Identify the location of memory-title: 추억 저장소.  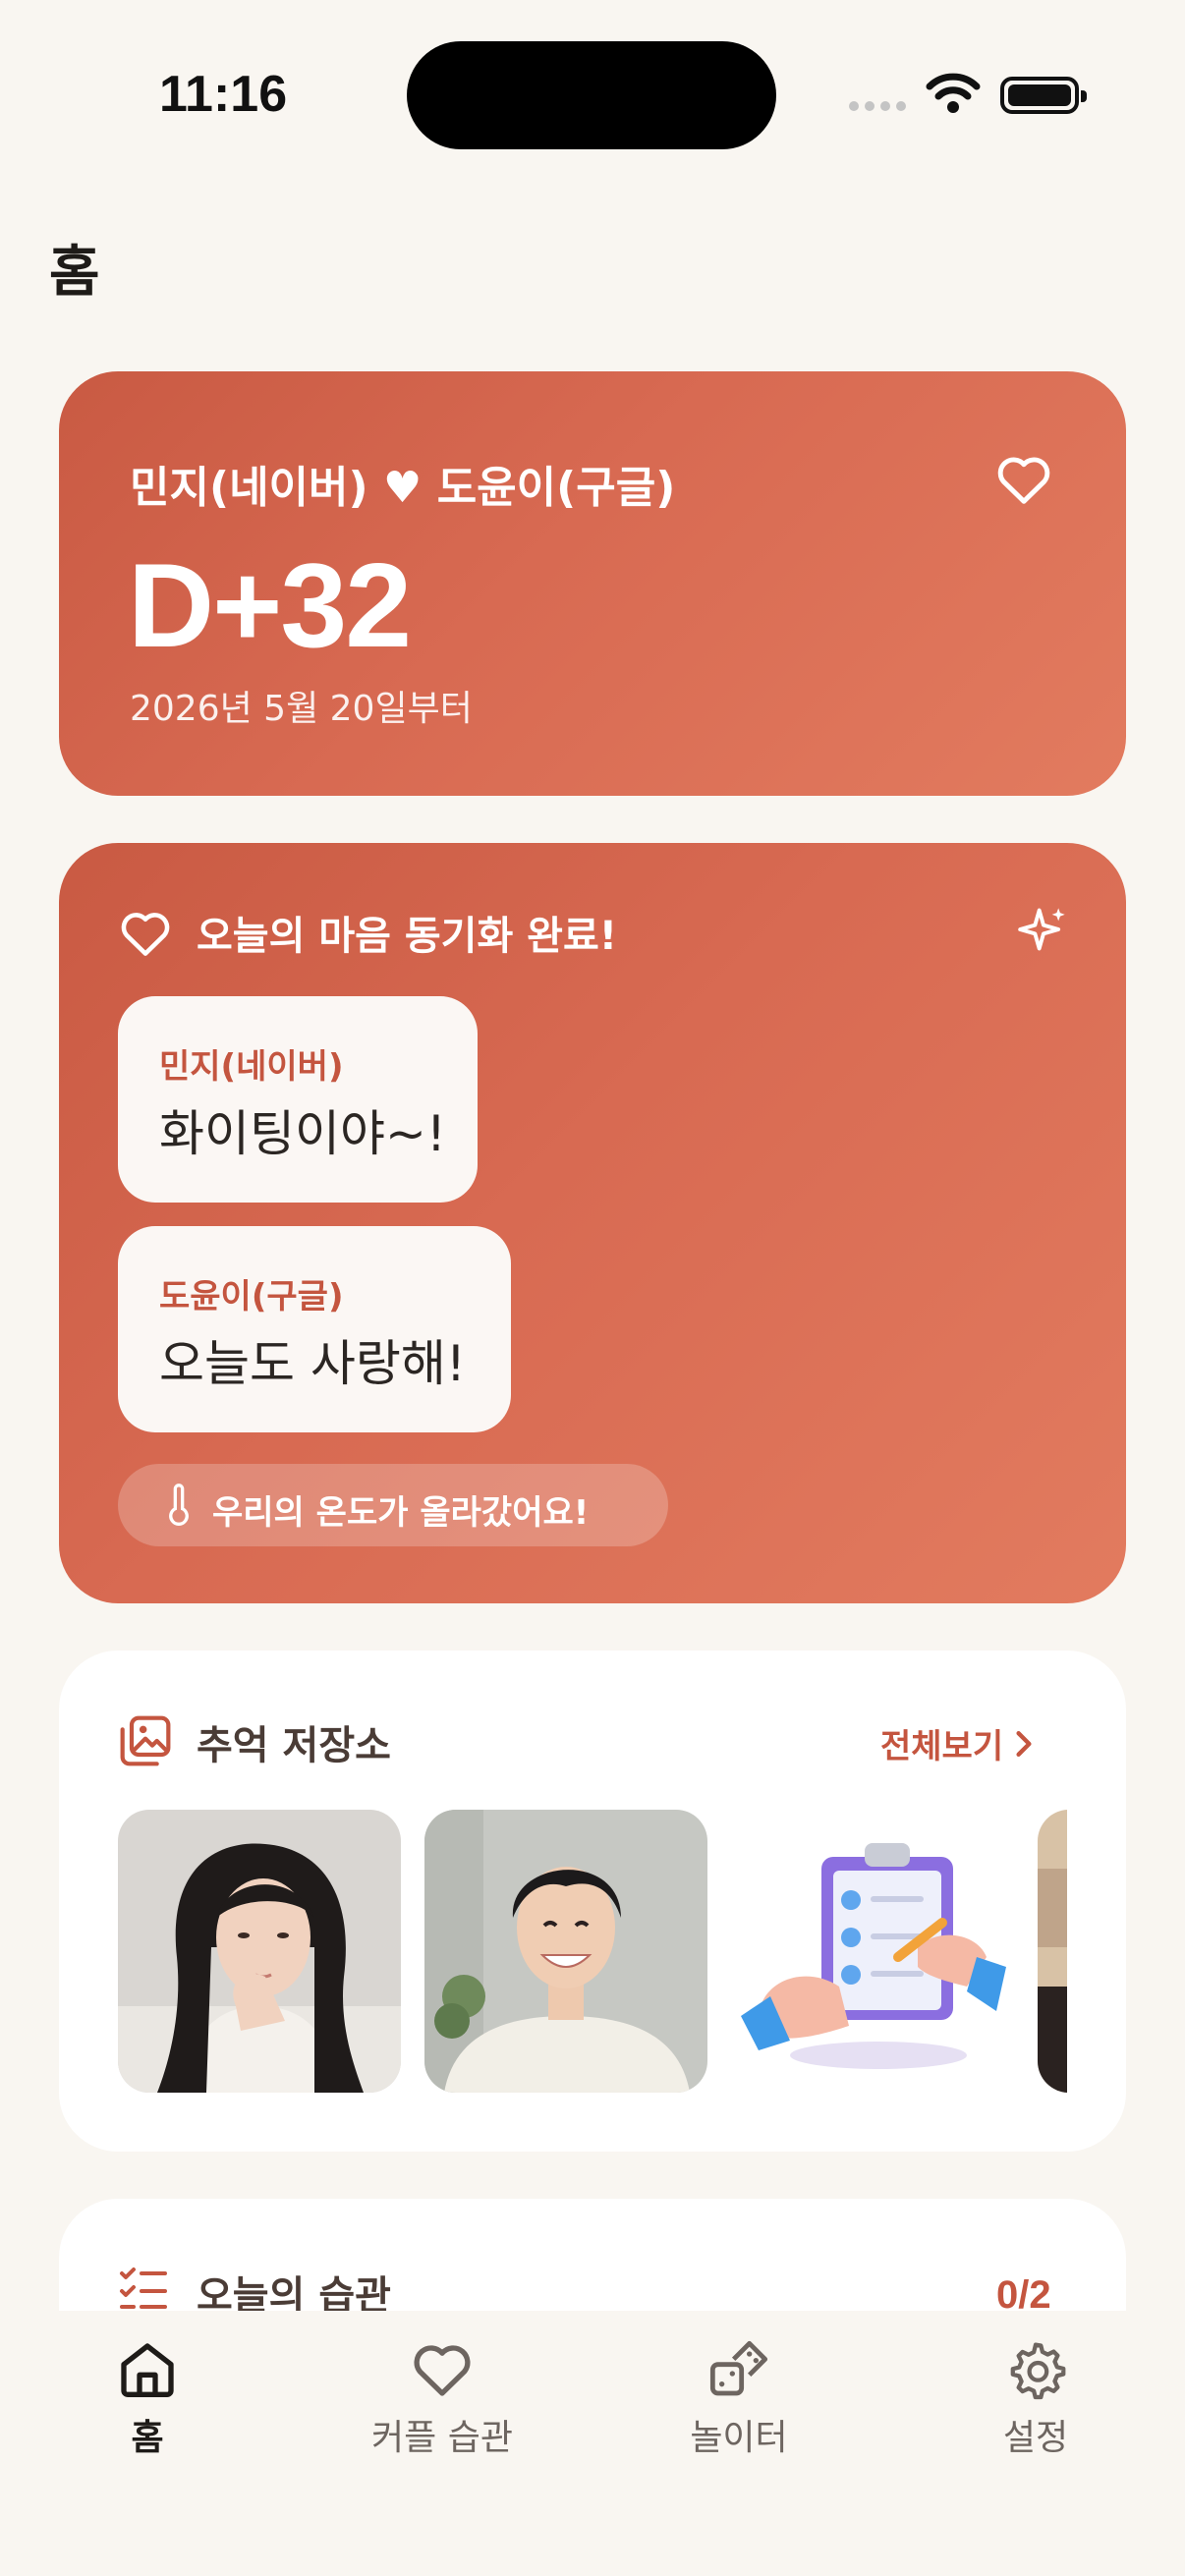
(294, 1745).